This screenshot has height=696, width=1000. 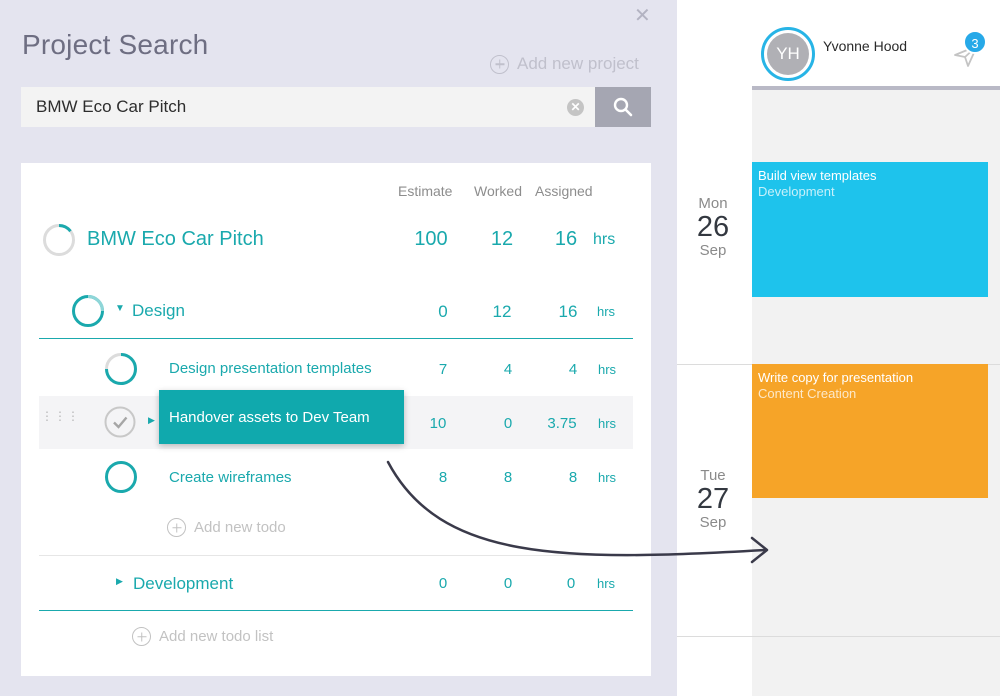 I want to click on todo-name: Handover assets to Dev Team, so click(x=269, y=417).